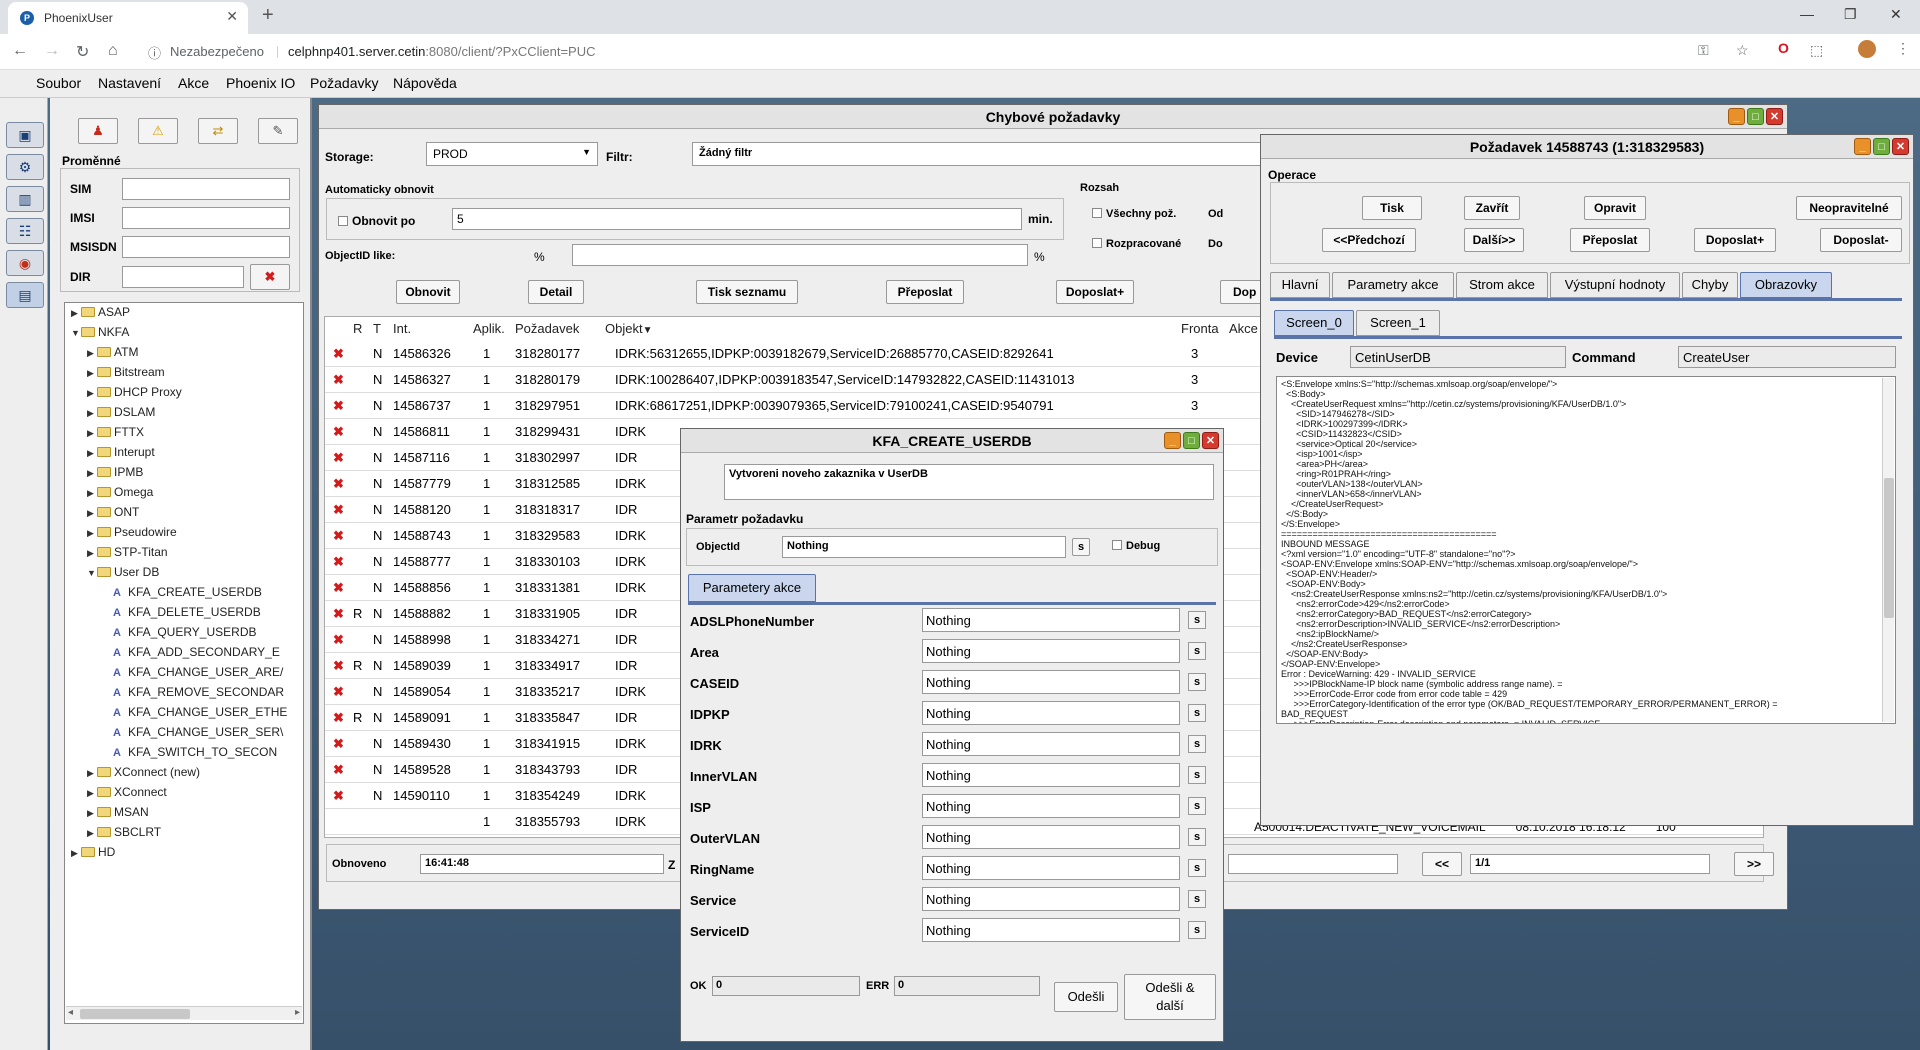 This screenshot has height=1050, width=1920. I want to click on tab-screen-0: Screen_0, so click(1314, 323).